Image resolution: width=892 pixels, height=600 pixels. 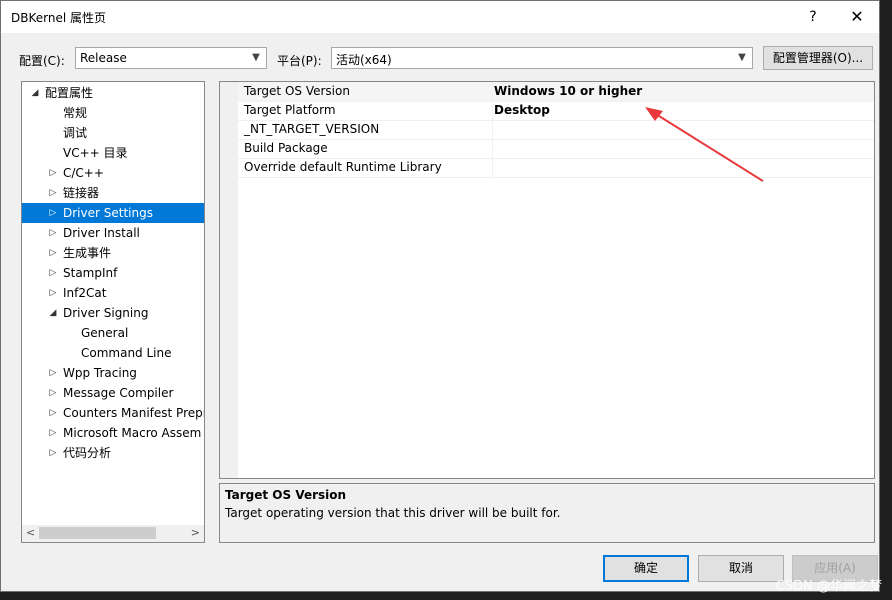 I want to click on tree-item-label: Driver Settings, so click(x=108, y=213).